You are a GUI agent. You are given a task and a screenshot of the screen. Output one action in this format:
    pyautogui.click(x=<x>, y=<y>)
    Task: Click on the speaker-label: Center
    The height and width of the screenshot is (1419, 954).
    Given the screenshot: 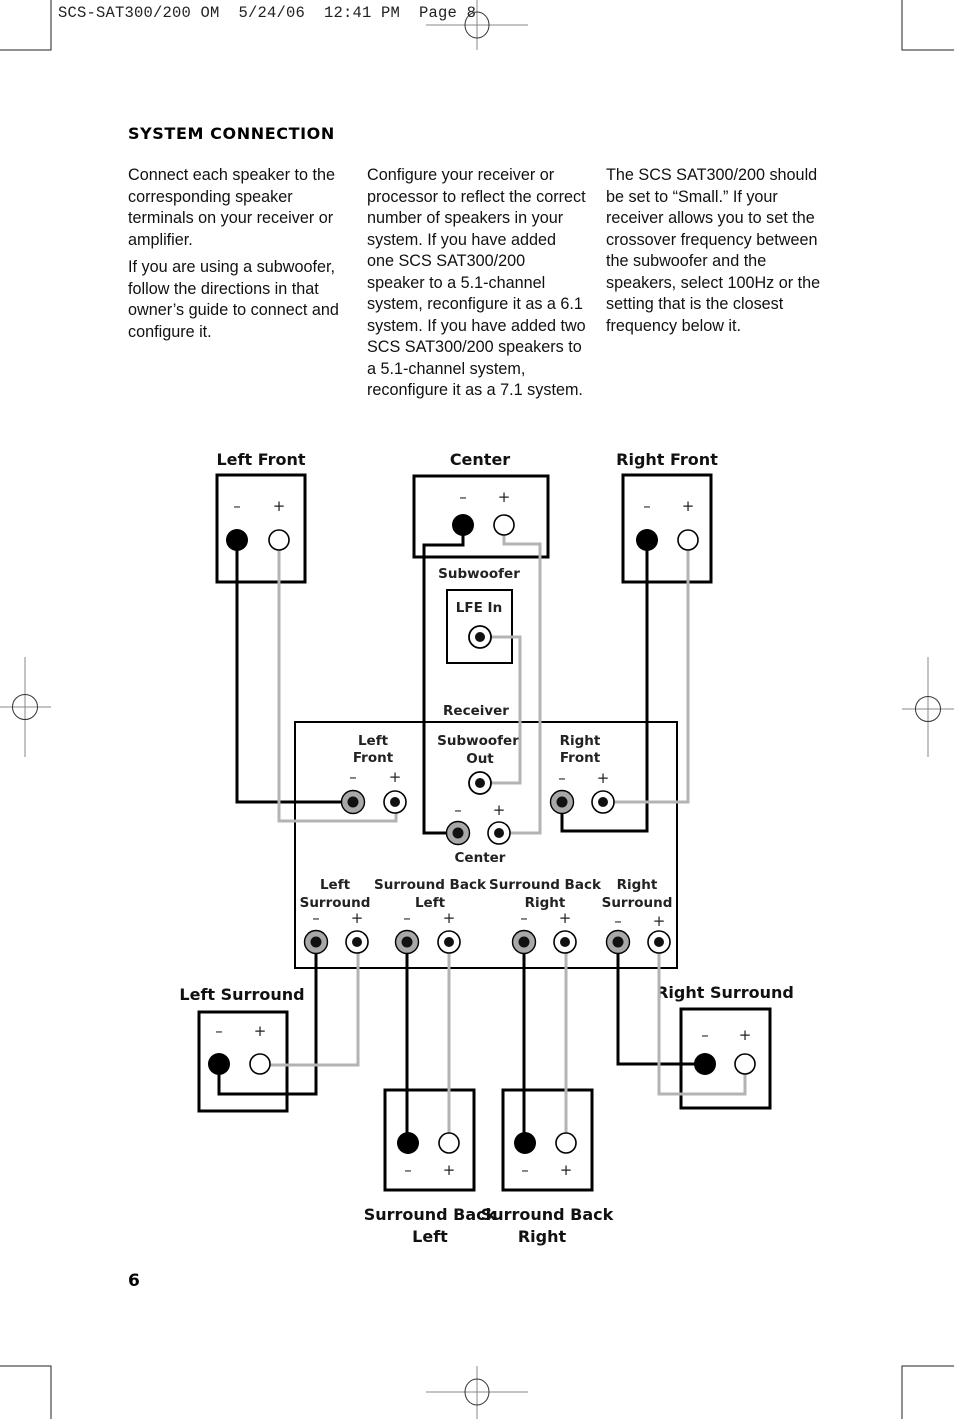 What is the action you would take?
    pyautogui.click(x=480, y=459)
    